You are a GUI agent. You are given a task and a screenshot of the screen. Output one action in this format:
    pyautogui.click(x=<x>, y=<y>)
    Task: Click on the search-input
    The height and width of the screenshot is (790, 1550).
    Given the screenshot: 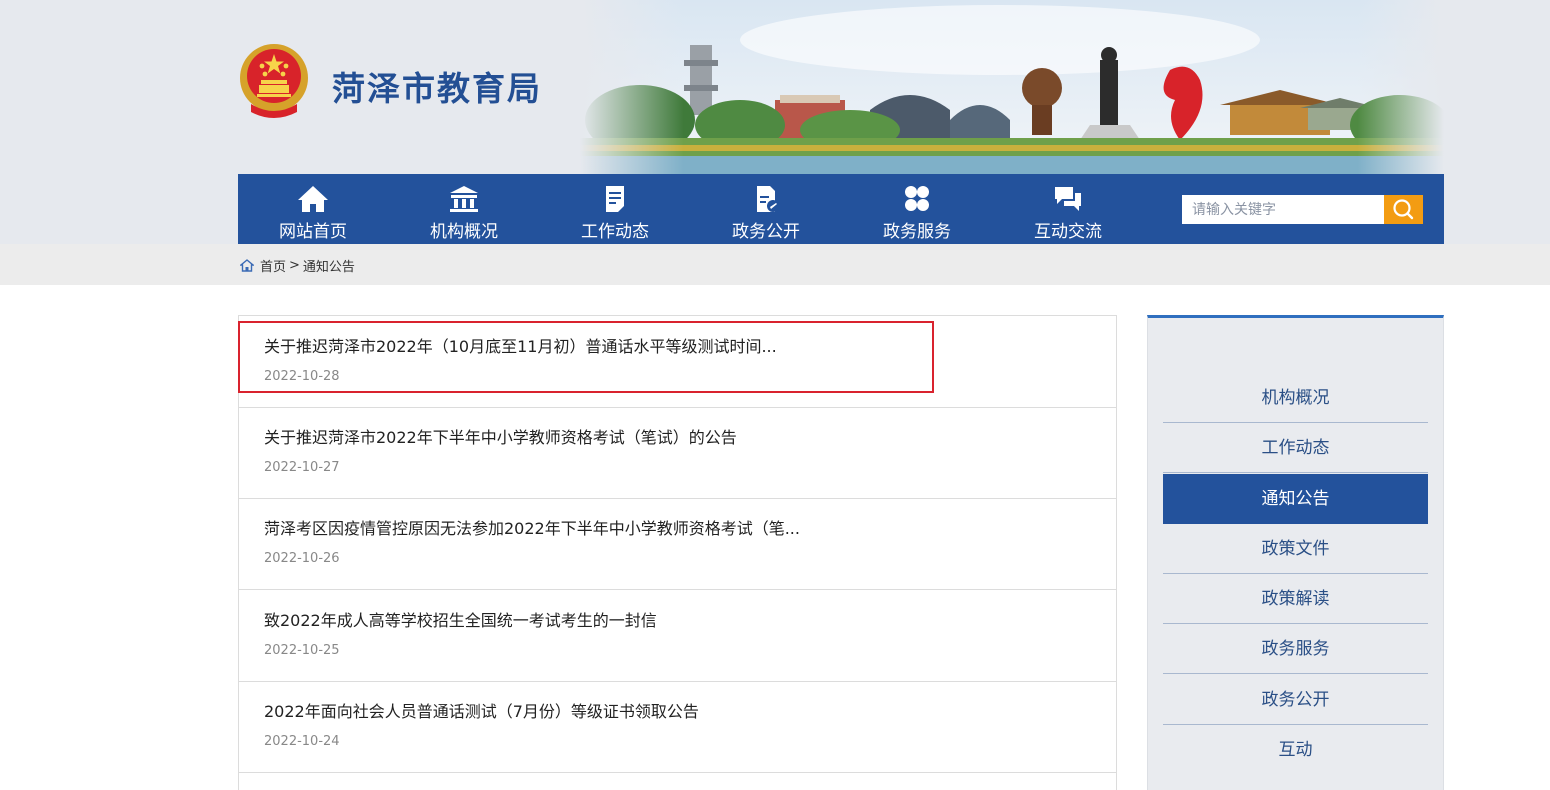 What is the action you would take?
    pyautogui.click(x=1283, y=209)
    